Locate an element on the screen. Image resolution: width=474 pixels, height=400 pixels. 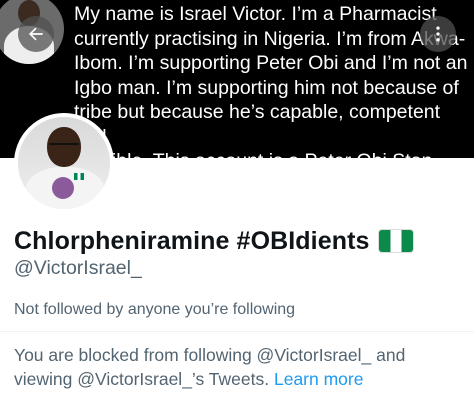
profile-name-row: Chlorpheniramine #OBIdients is located at coordinates (214, 241).